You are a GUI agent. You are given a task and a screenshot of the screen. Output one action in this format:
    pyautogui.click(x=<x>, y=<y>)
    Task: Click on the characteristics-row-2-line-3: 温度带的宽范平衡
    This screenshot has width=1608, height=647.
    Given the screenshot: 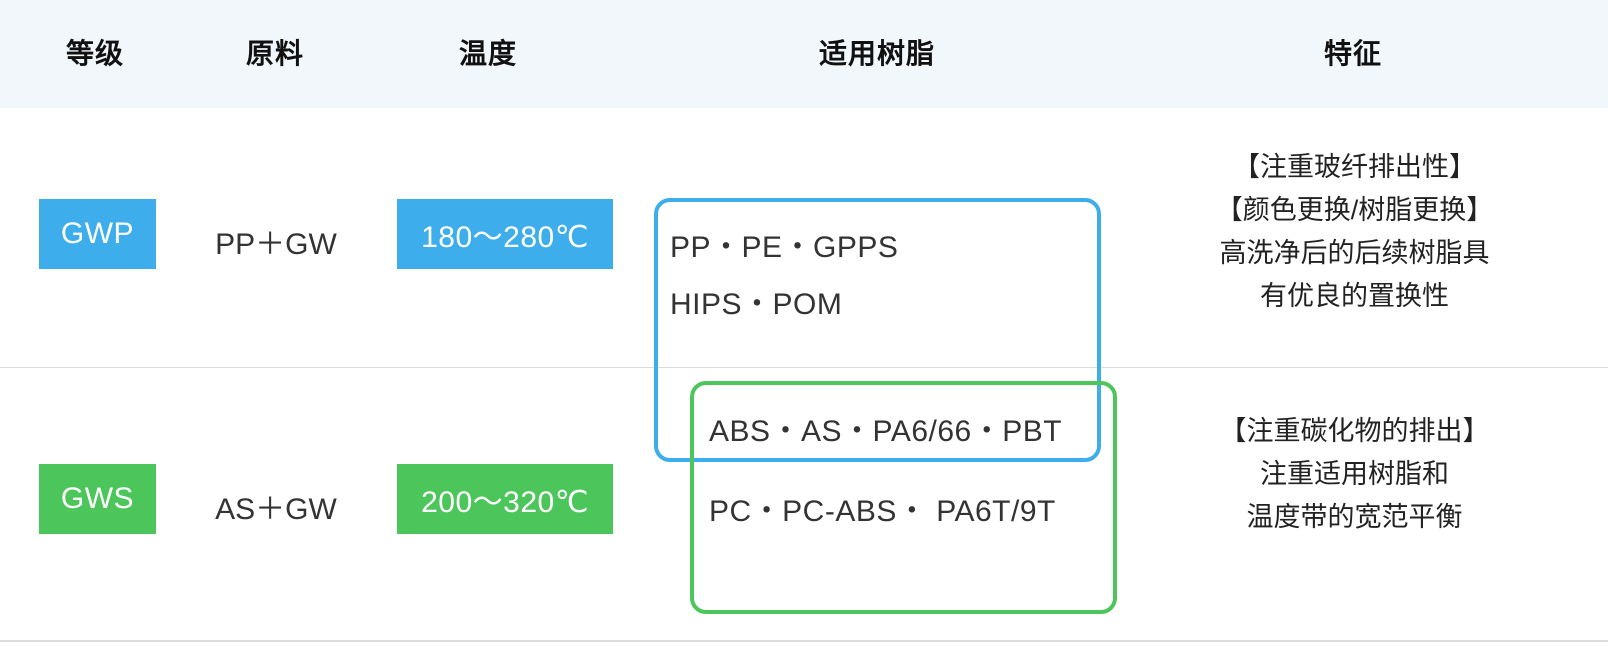 What is the action you would take?
    pyautogui.click(x=1354, y=517)
    